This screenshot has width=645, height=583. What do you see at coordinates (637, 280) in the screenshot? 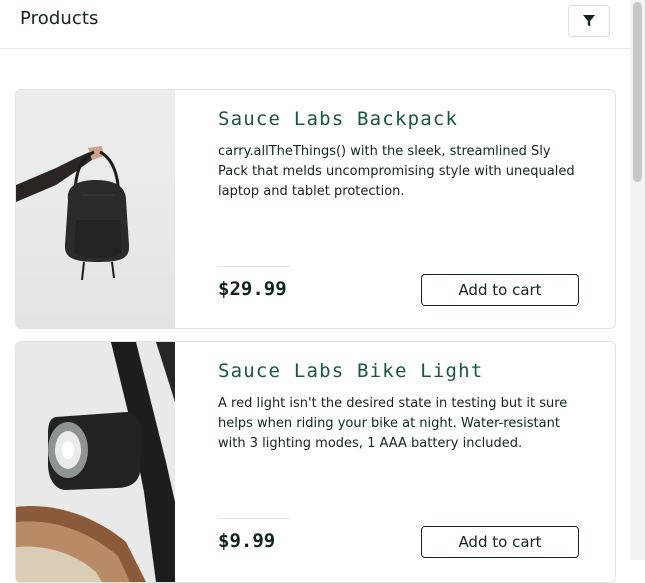
I see `scrollbar` at bounding box center [637, 280].